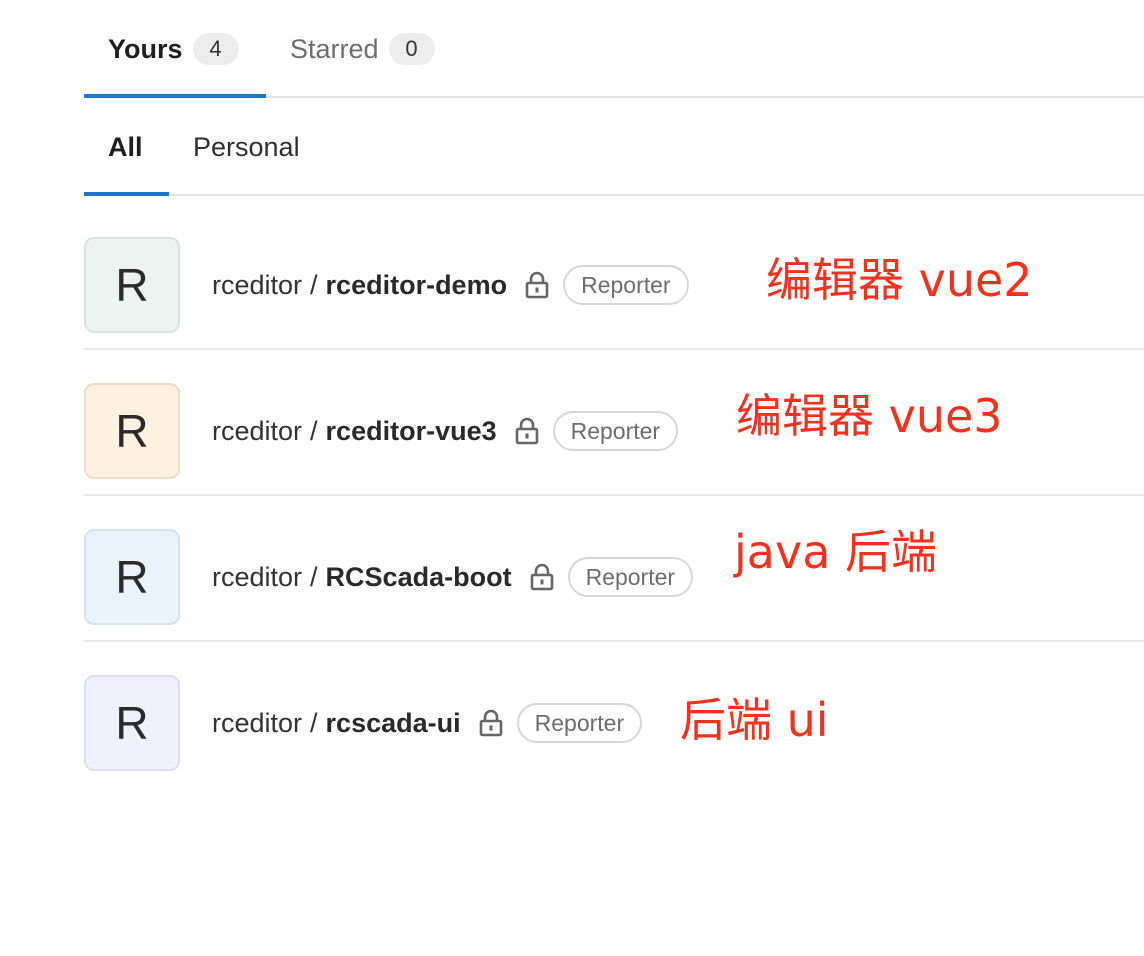  Describe the element at coordinates (417, 285) in the screenshot. I see `project-name-link: rceditor-demo` at that location.